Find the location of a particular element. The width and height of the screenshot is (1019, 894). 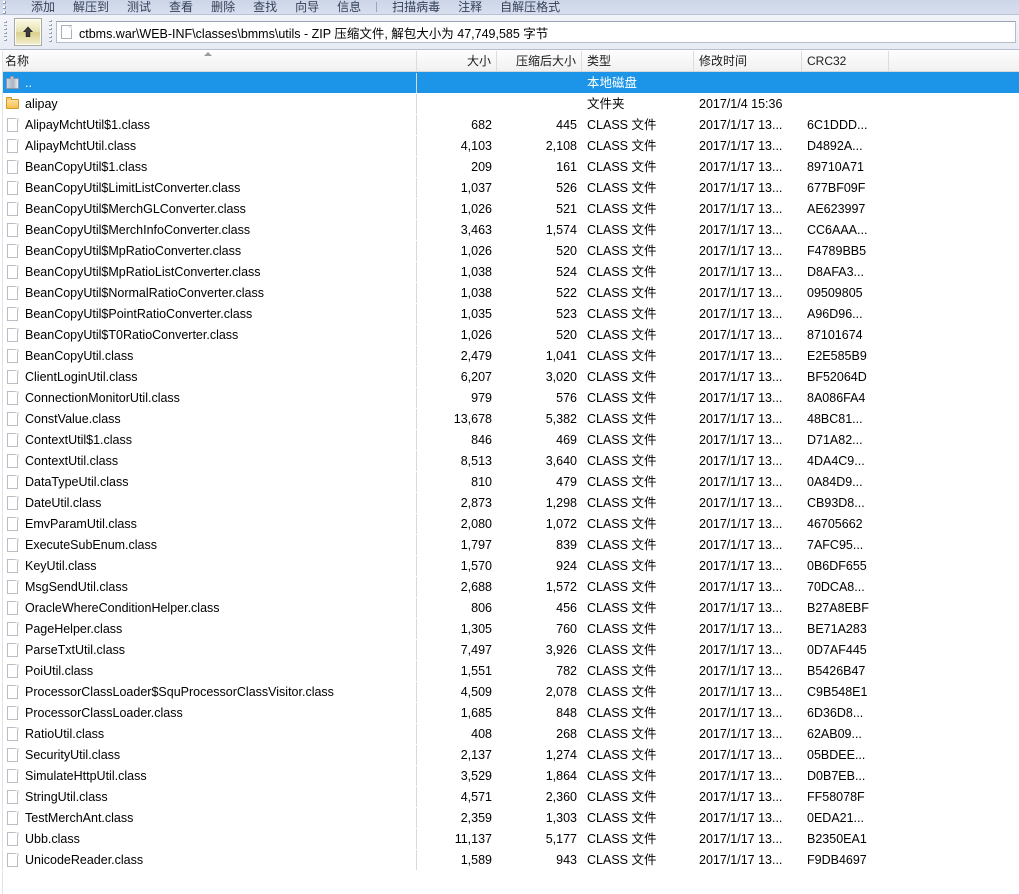

table-row: alipay 文件夹 2017/1/4 15:36 is located at coordinates (509, 103).